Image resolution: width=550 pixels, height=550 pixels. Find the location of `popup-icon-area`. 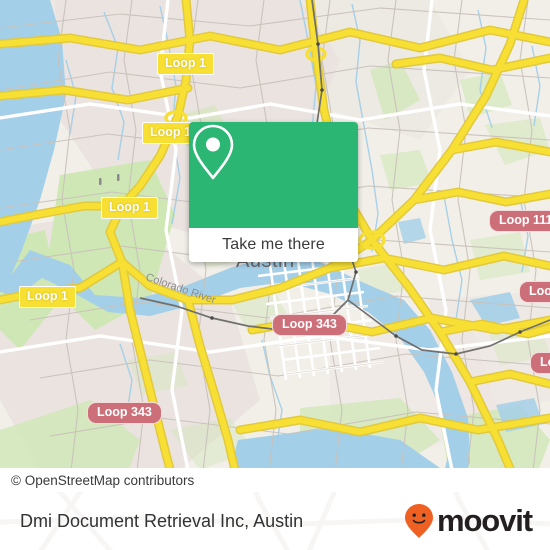

popup-icon-area is located at coordinates (273, 175).